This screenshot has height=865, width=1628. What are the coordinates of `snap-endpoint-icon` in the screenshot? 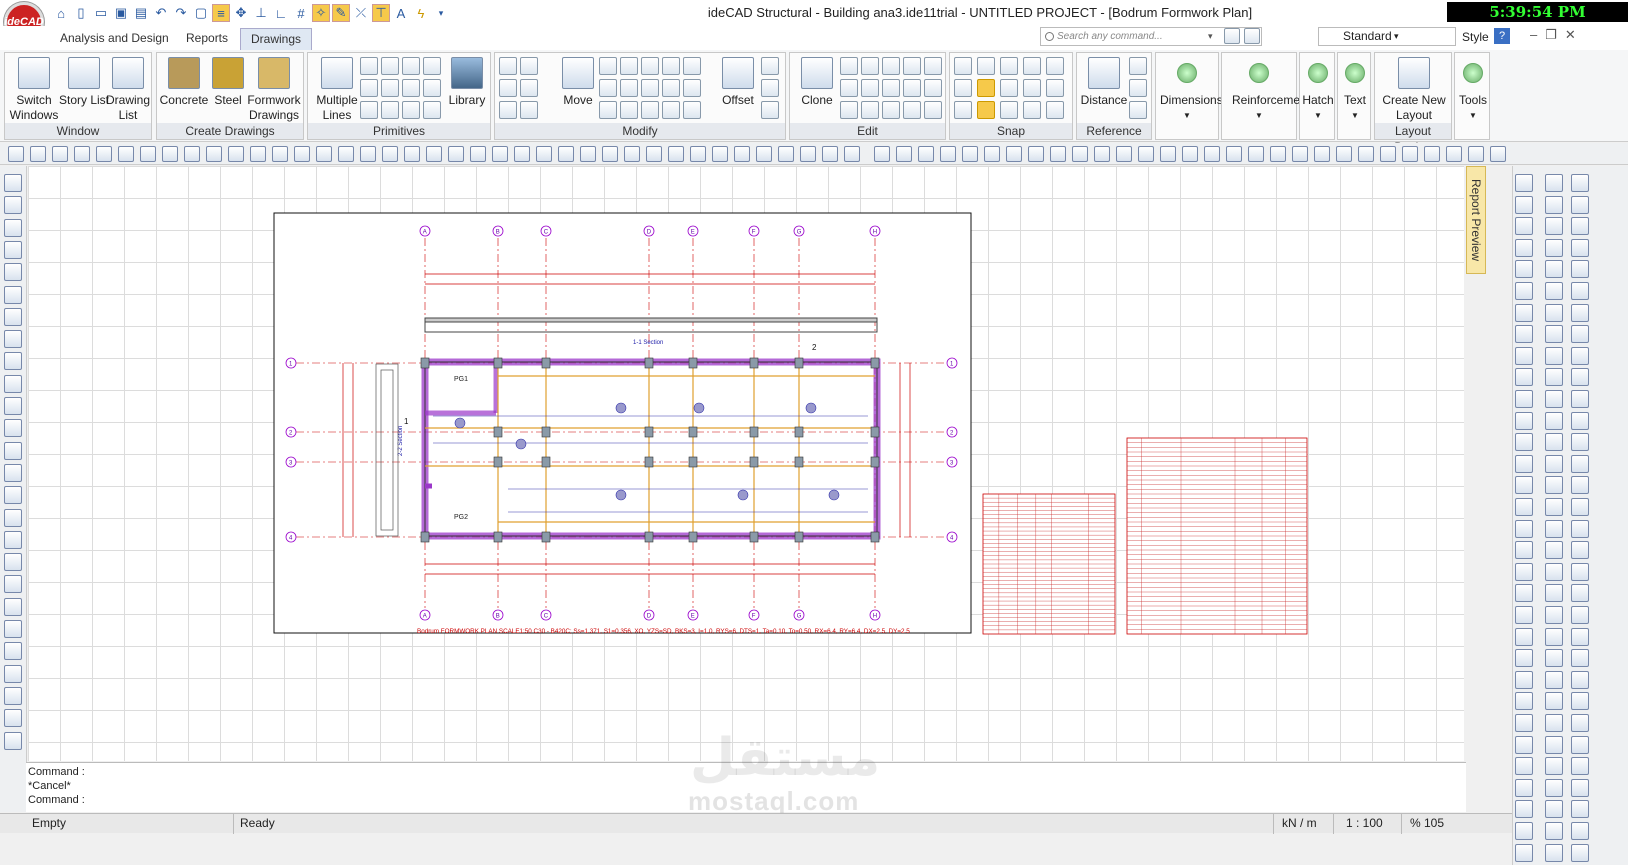 It's located at (963, 66).